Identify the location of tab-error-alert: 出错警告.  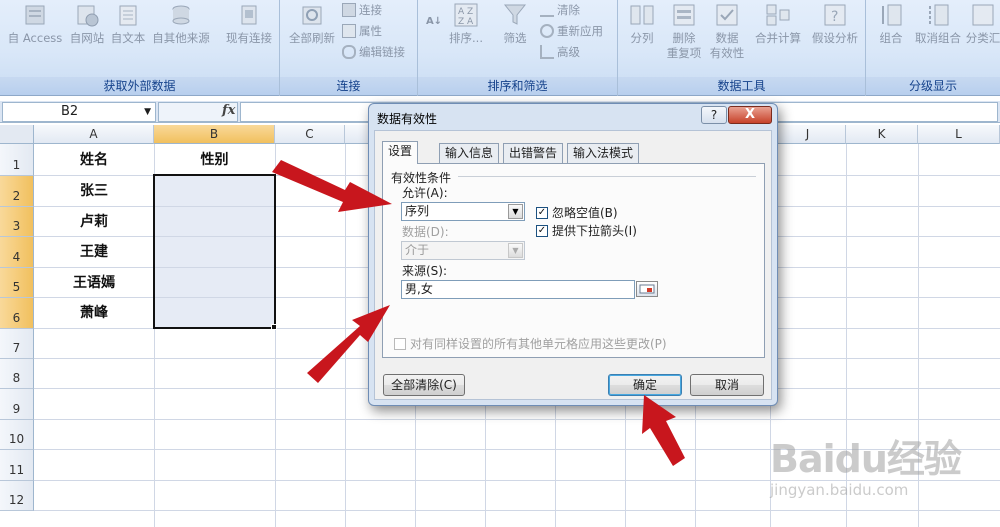
(533, 153).